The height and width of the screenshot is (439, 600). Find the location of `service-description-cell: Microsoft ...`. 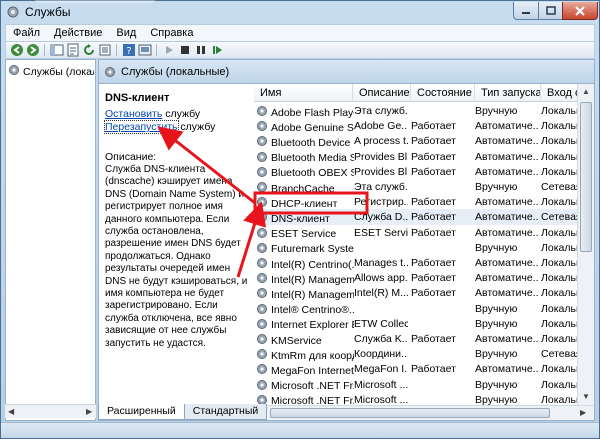

service-description-cell: Microsoft ... is located at coordinates (381, 399).